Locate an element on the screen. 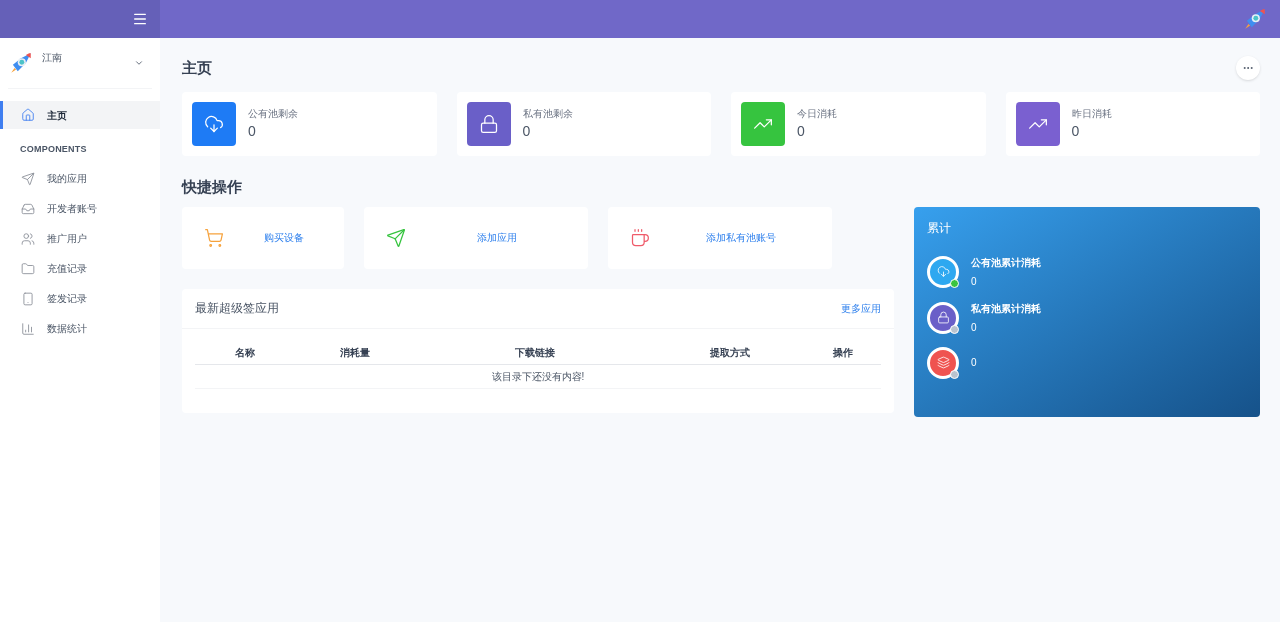  users-icon is located at coordinates (28, 238).